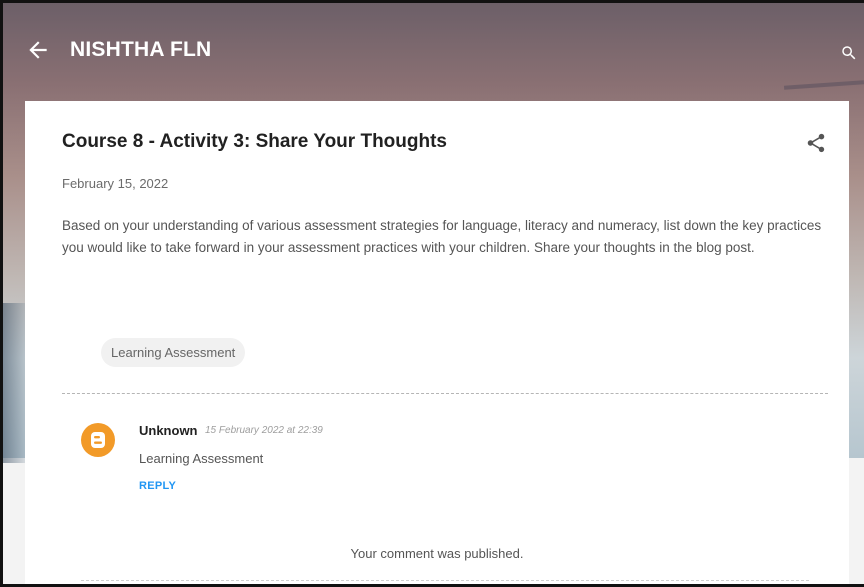 This screenshot has height=587, width=864. Describe the element at coordinates (140, 50) in the screenshot. I see `blog-title: NISHTHA FLN` at that location.